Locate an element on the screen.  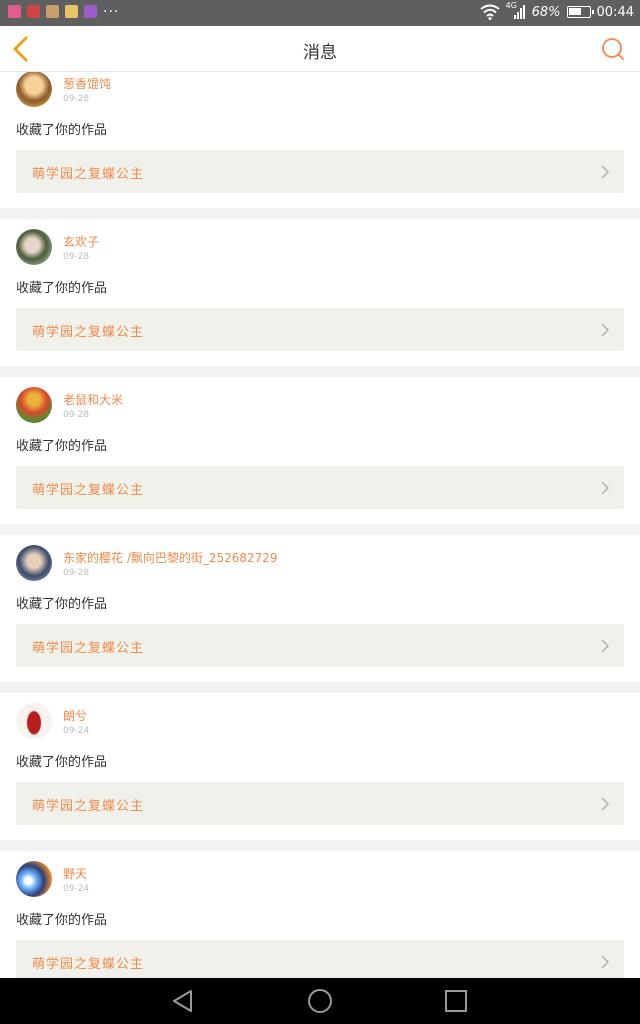
more-notifications-icon: ··· is located at coordinates (111, 11).